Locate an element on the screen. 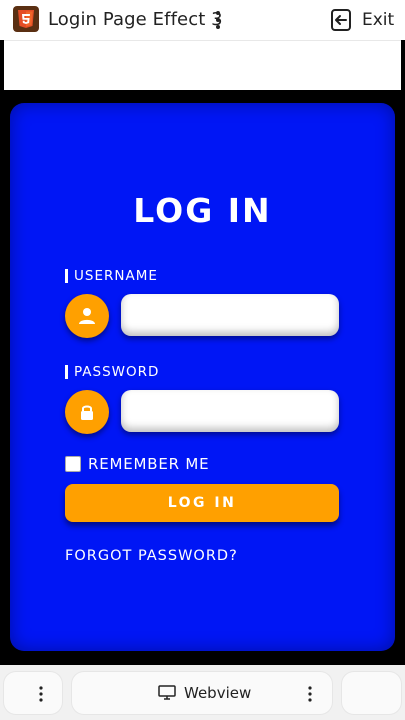 The width and height of the screenshot is (405, 720). user-icon is located at coordinates (87, 316).